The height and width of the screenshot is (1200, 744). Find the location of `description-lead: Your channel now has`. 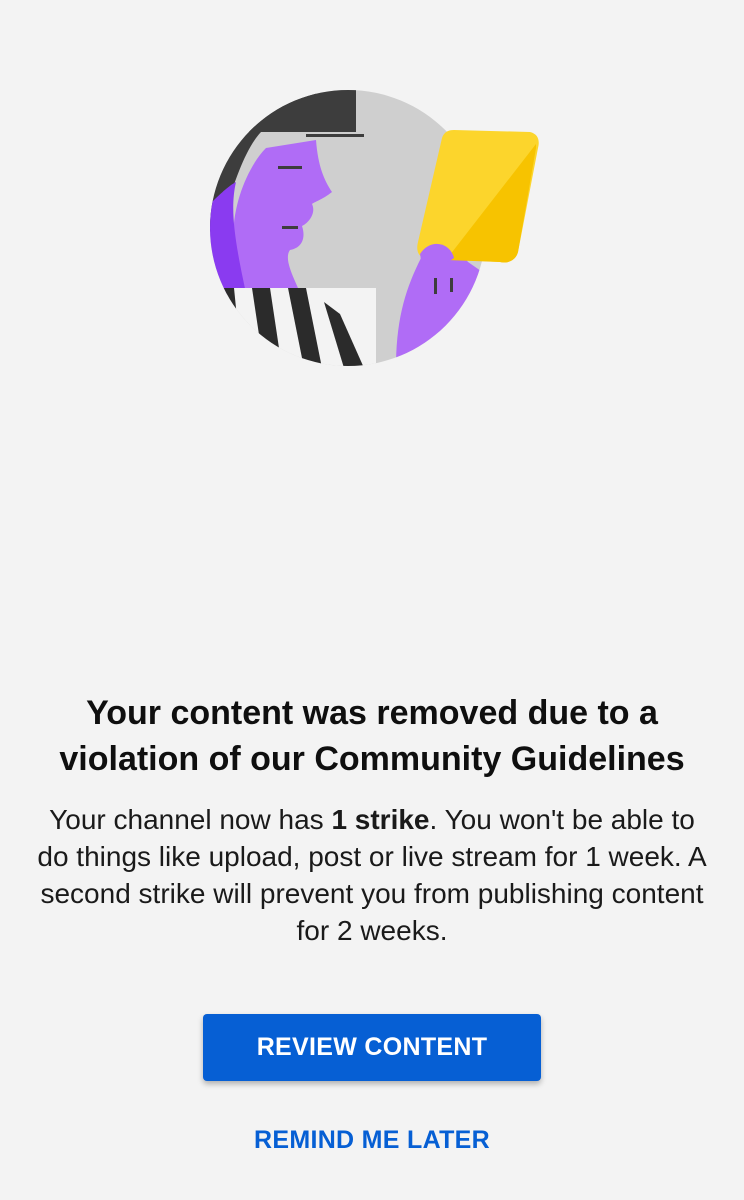

description-lead: Your channel now has is located at coordinates (190, 819).